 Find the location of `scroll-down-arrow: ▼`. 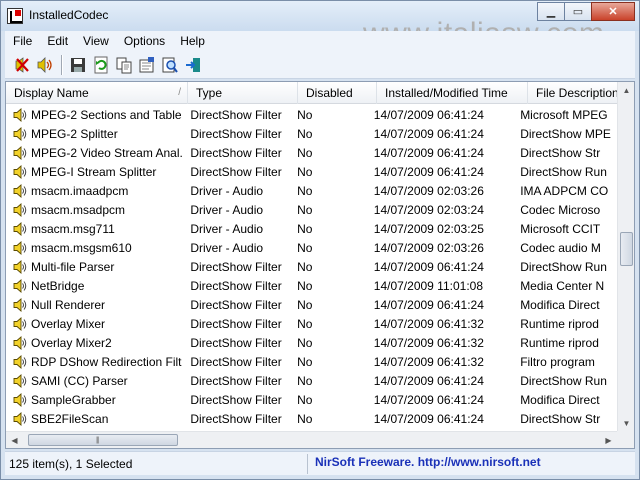

scroll-down-arrow: ▼ is located at coordinates (626, 423).